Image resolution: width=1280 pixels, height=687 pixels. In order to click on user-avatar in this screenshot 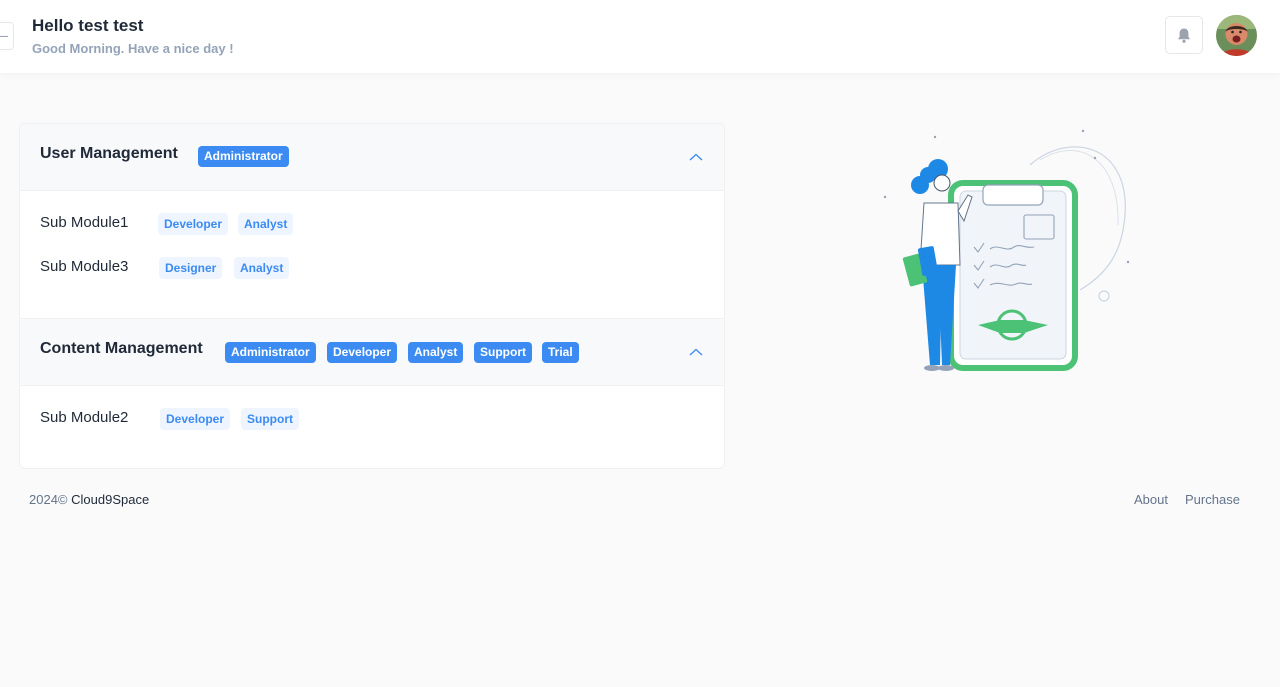, I will do `click(1236, 35)`.